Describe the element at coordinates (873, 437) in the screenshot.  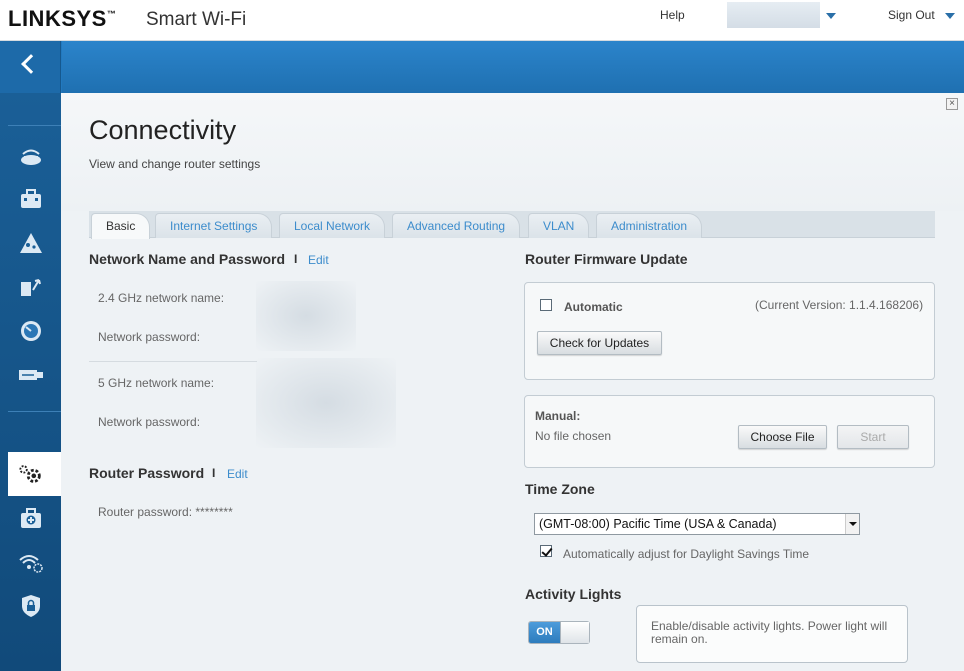
I see `start-button: Start` at that location.